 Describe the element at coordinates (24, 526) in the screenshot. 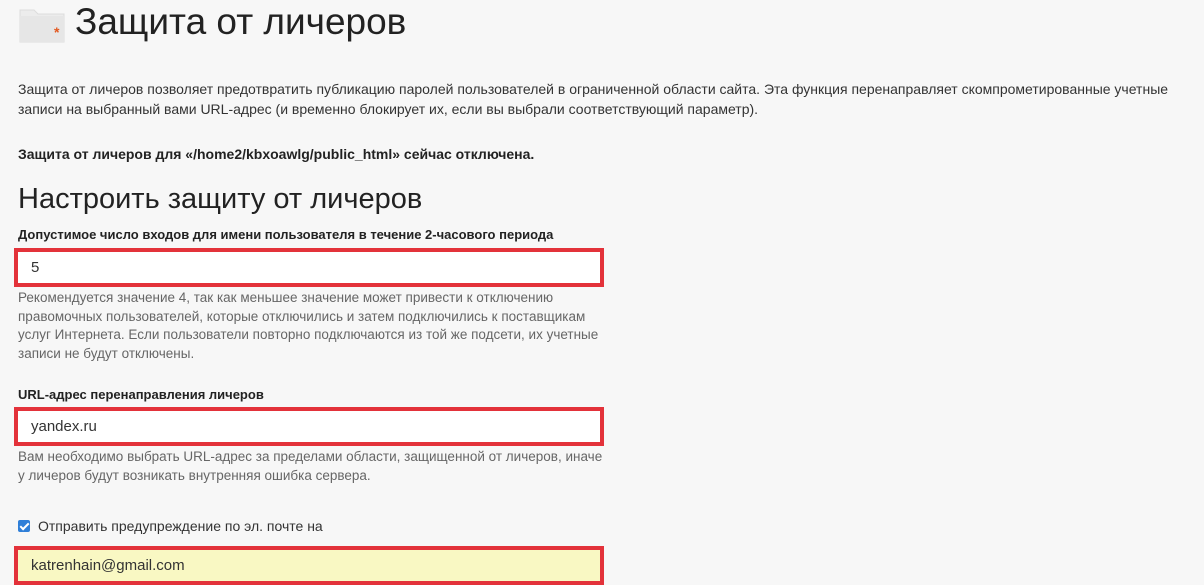

I see `email-alert-checkbox` at that location.